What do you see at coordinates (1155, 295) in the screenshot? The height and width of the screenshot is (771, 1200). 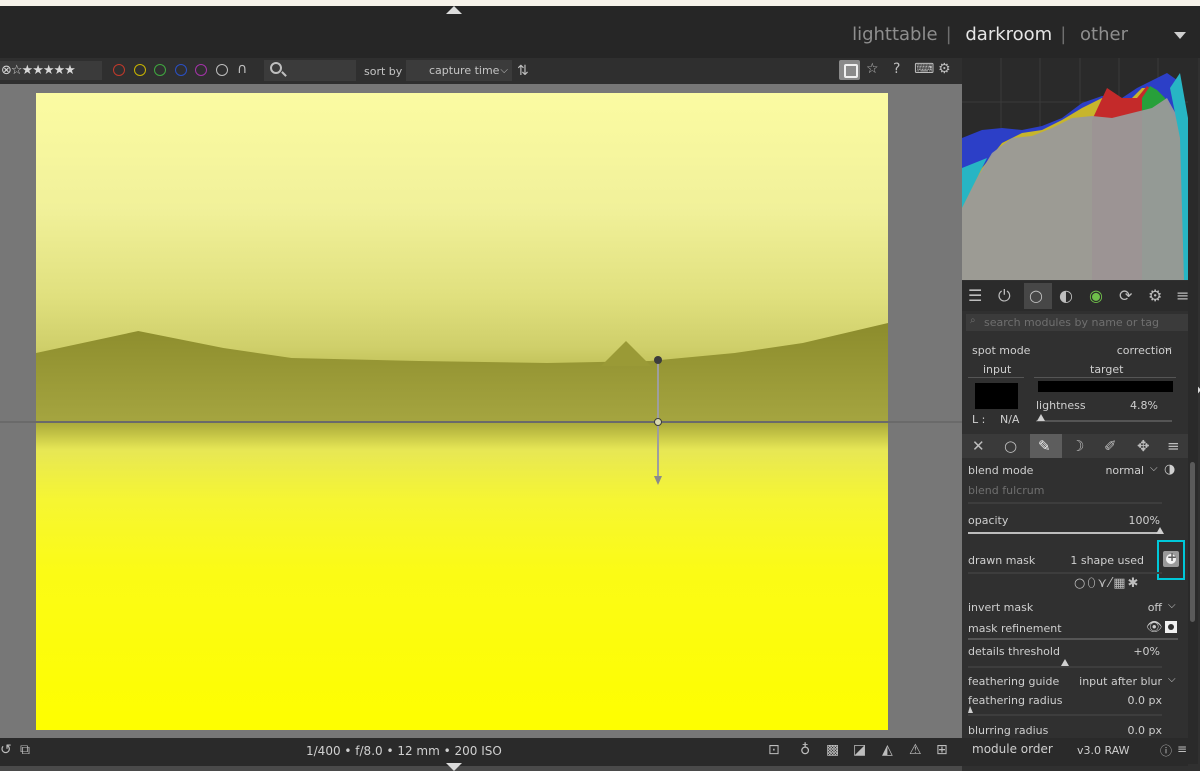 I see `effect-group-icon: ⚙` at bounding box center [1155, 295].